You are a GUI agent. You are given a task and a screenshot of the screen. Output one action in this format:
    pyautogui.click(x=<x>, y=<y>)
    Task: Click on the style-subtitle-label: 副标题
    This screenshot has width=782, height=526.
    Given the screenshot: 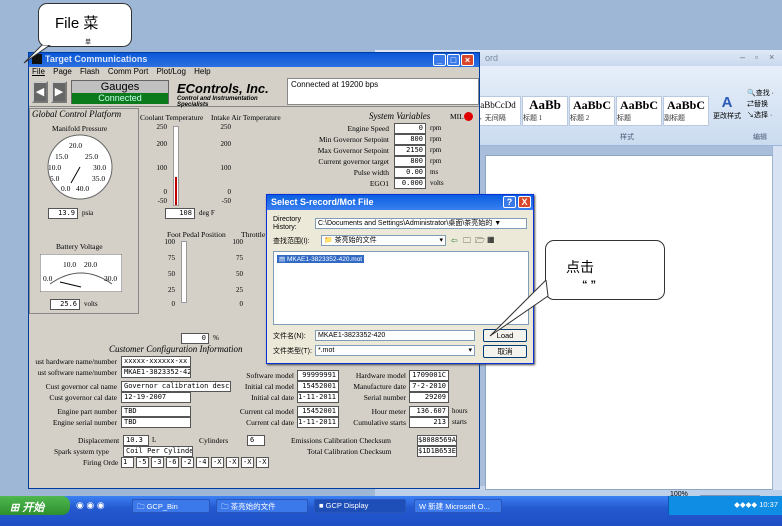 What is the action you would take?
    pyautogui.click(x=674, y=118)
    